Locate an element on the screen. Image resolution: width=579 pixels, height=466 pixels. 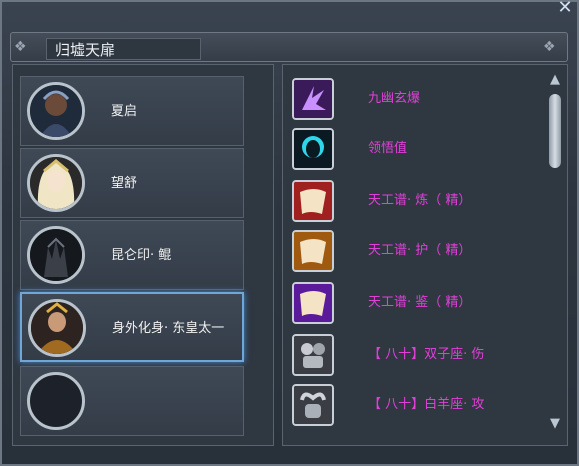
character-item-selected: 身外化身· 东皇太一 is located at coordinates (132, 327).